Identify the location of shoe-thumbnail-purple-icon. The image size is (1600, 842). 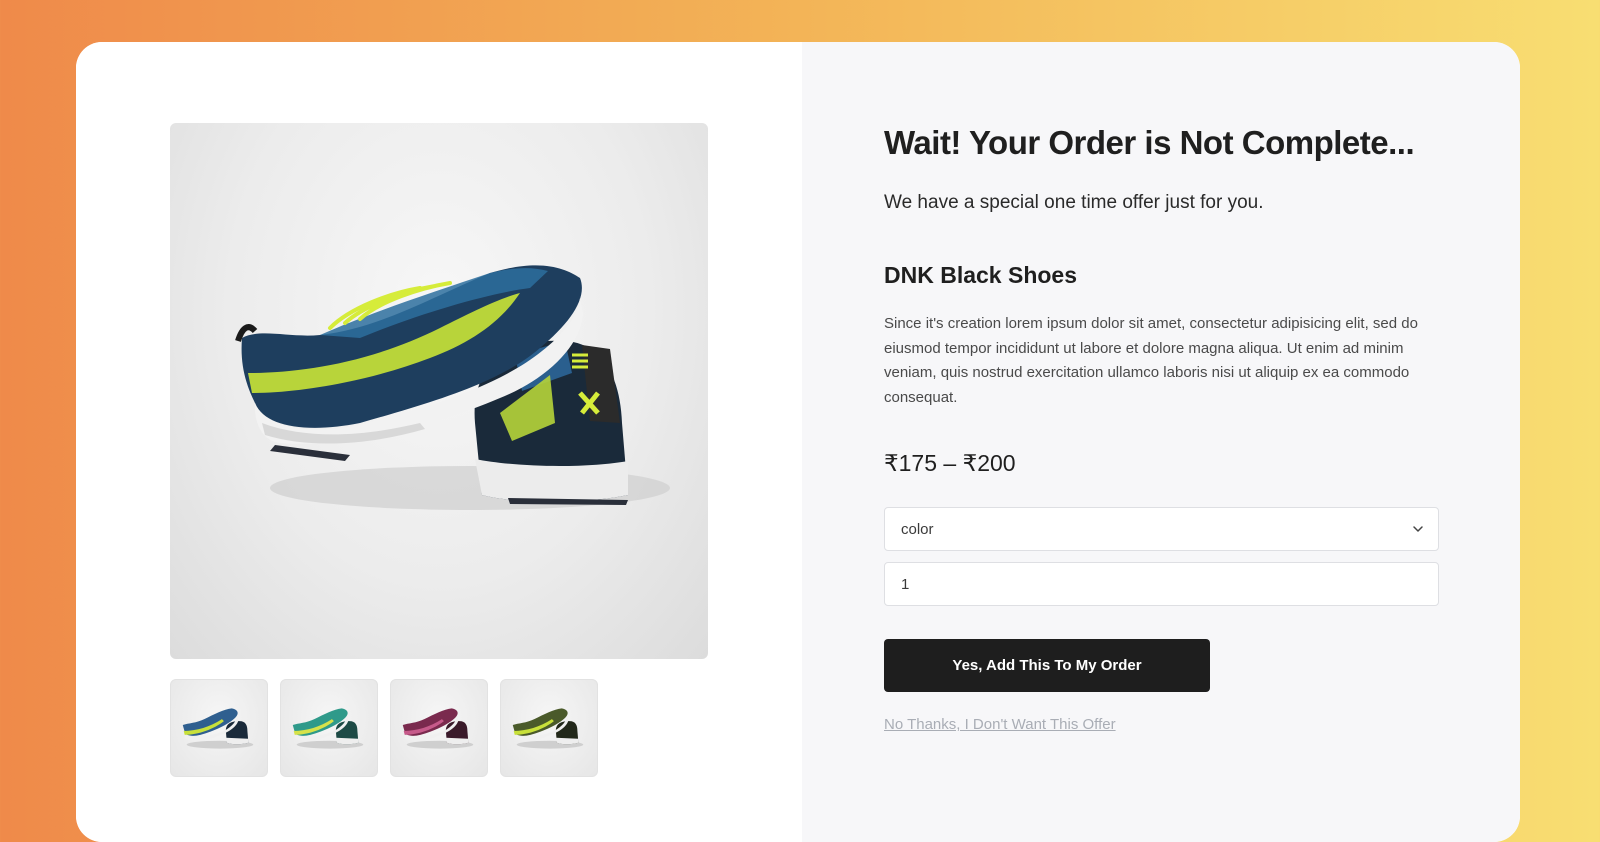
(438, 728).